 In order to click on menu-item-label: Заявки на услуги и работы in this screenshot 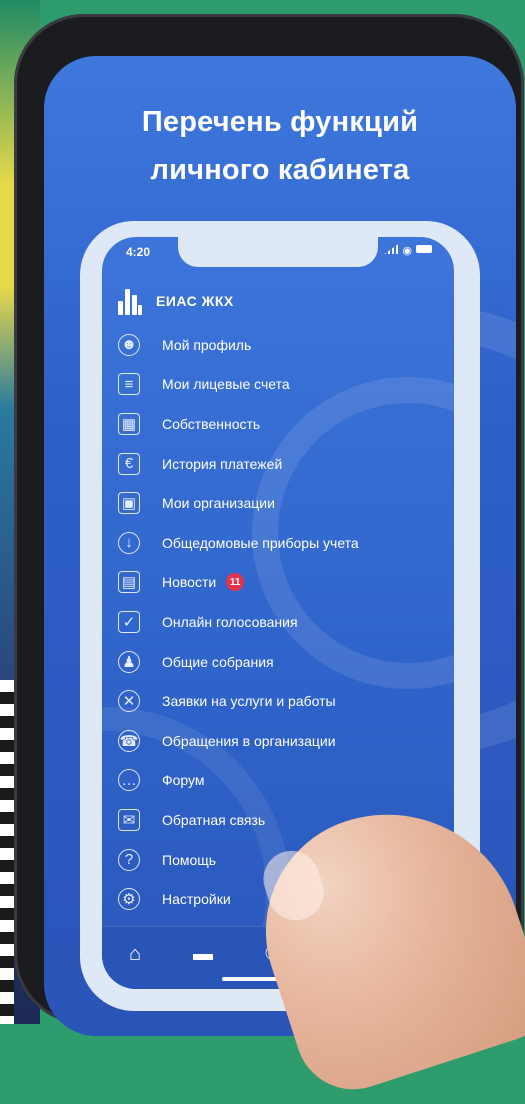, I will do `click(249, 701)`.